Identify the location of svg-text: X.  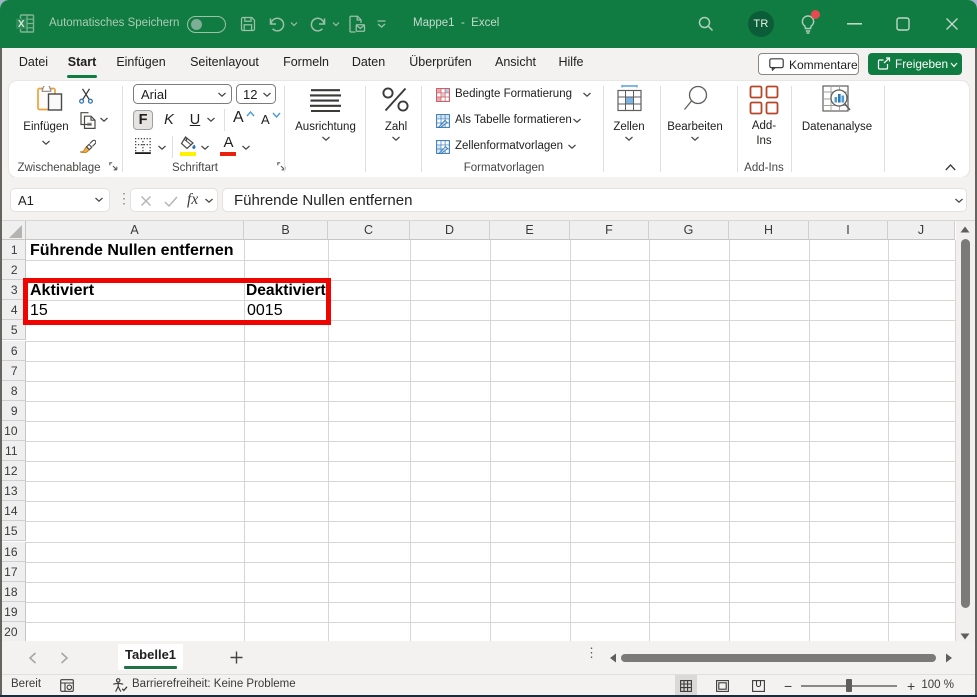
(21, 24).